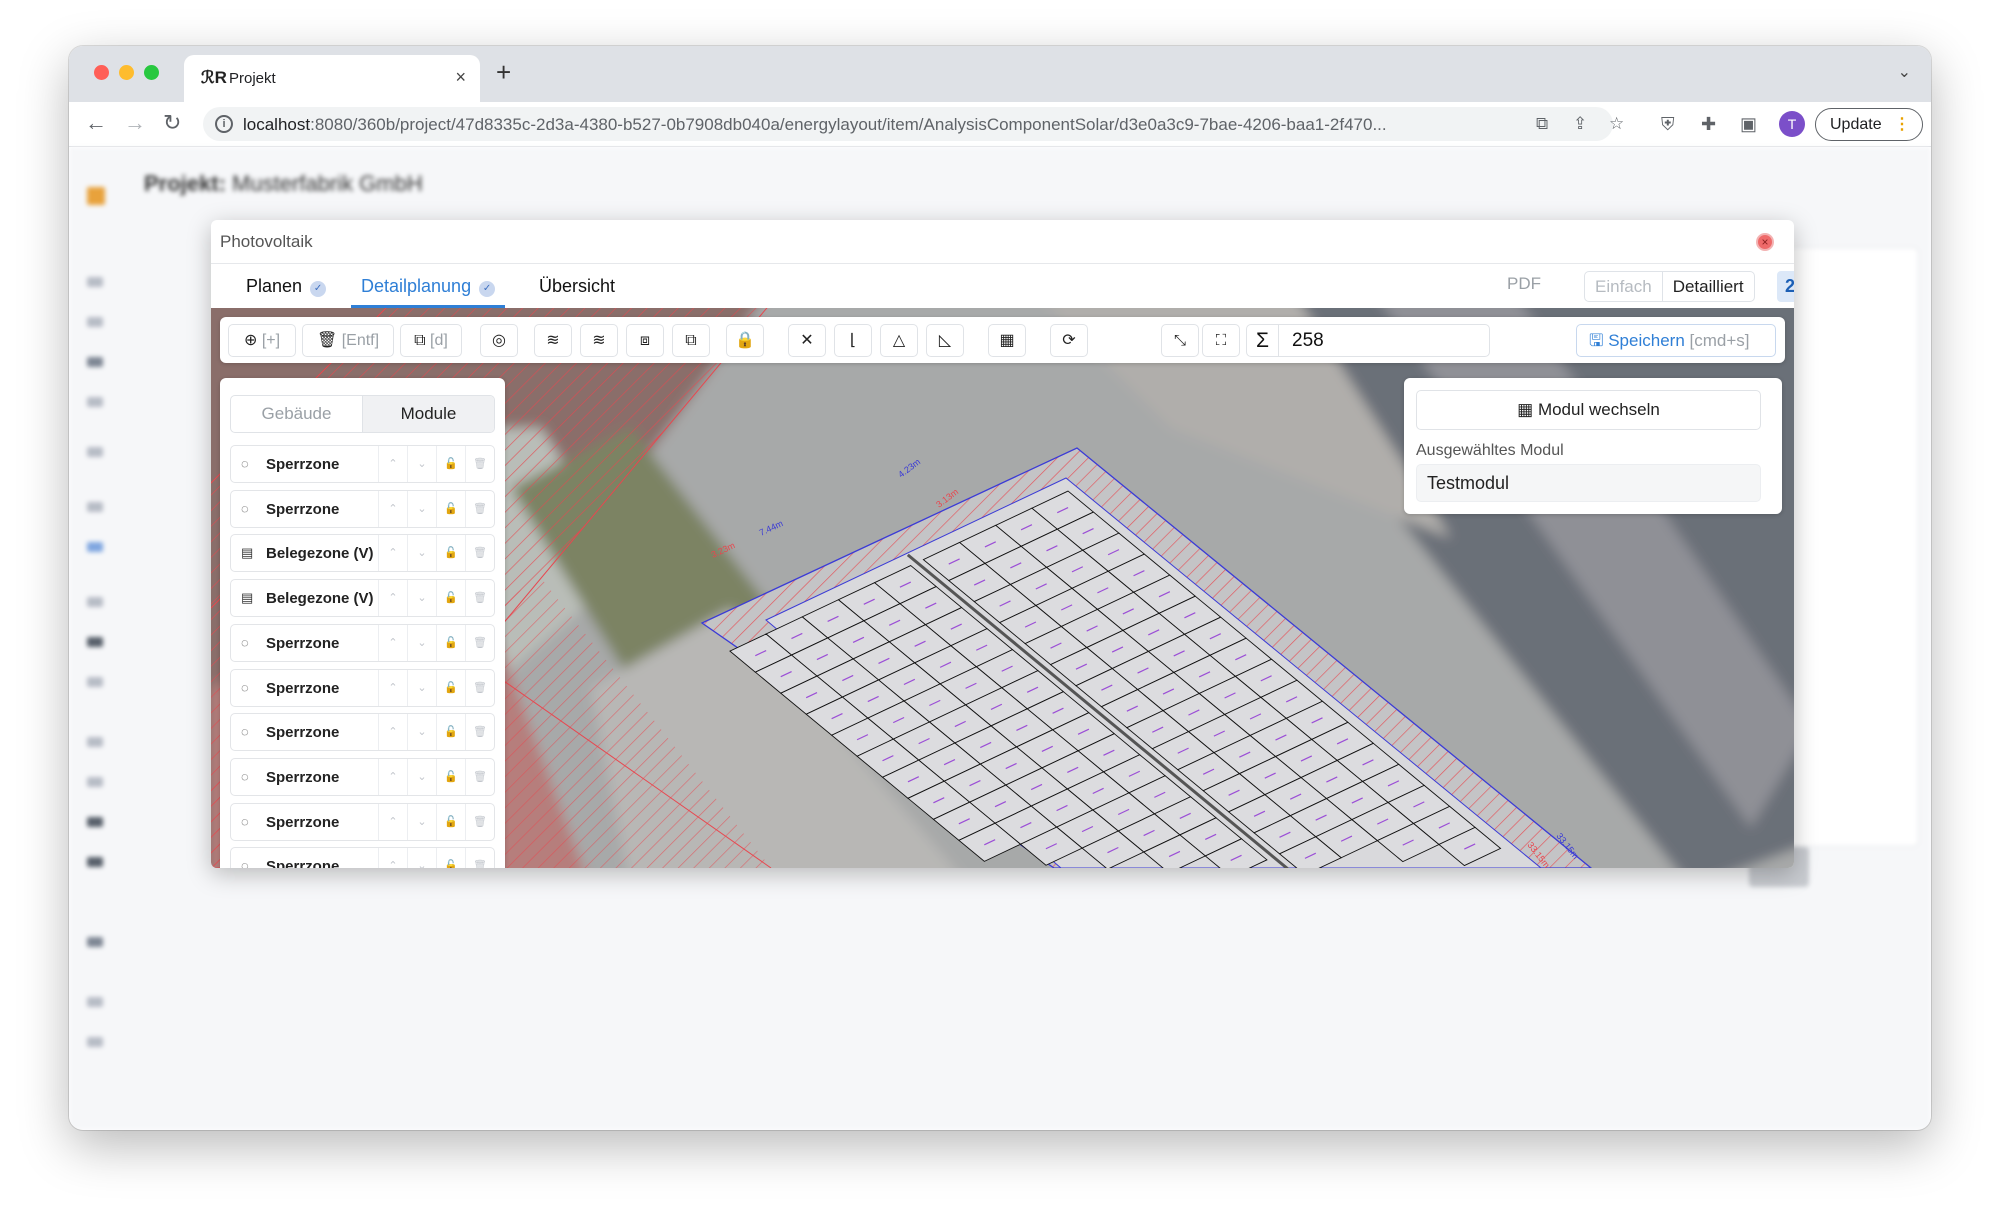  What do you see at coordinates (1580, 124) in the screenshot?
I see `share-icon: ⇪` at bounding box center [1580, 124].